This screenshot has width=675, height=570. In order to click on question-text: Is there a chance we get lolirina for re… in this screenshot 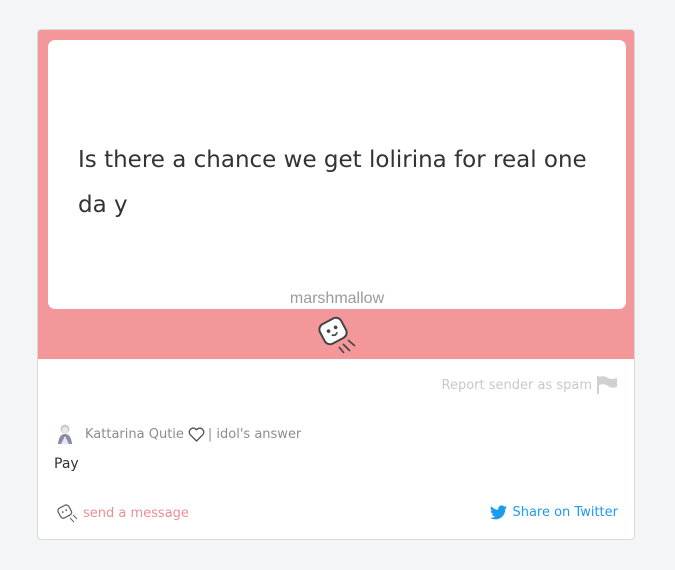, I will do `click(332, 182)`.